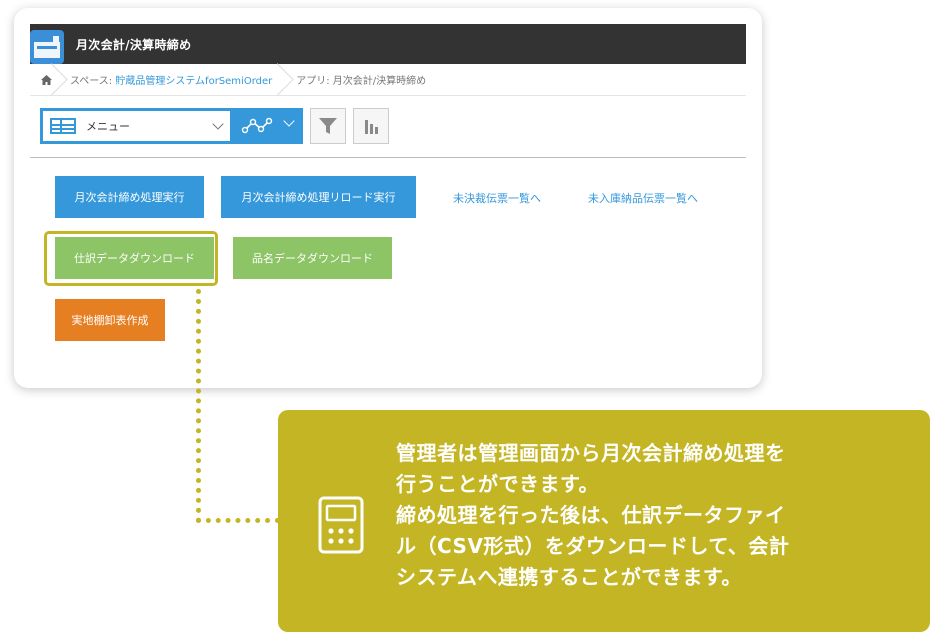  Describe the element at coordinates (131, 258) in the screenshot. I see `highlight-frame` at that location.